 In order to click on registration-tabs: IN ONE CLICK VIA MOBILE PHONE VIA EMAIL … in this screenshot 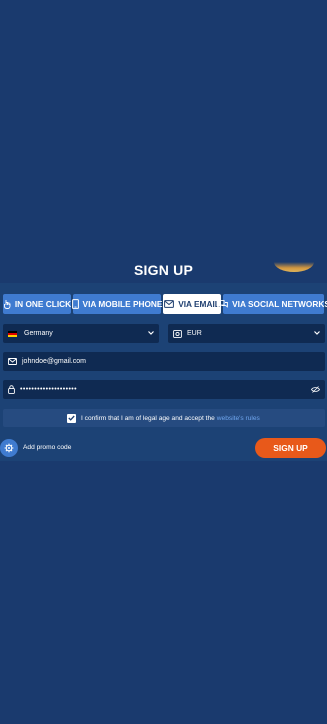, I will do `click(165, 304)`.